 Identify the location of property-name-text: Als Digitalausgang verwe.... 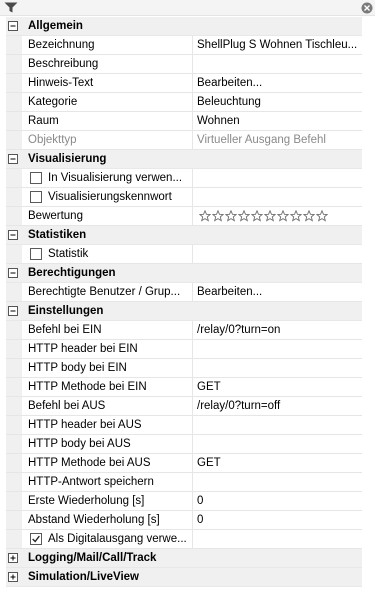
(117, 539).